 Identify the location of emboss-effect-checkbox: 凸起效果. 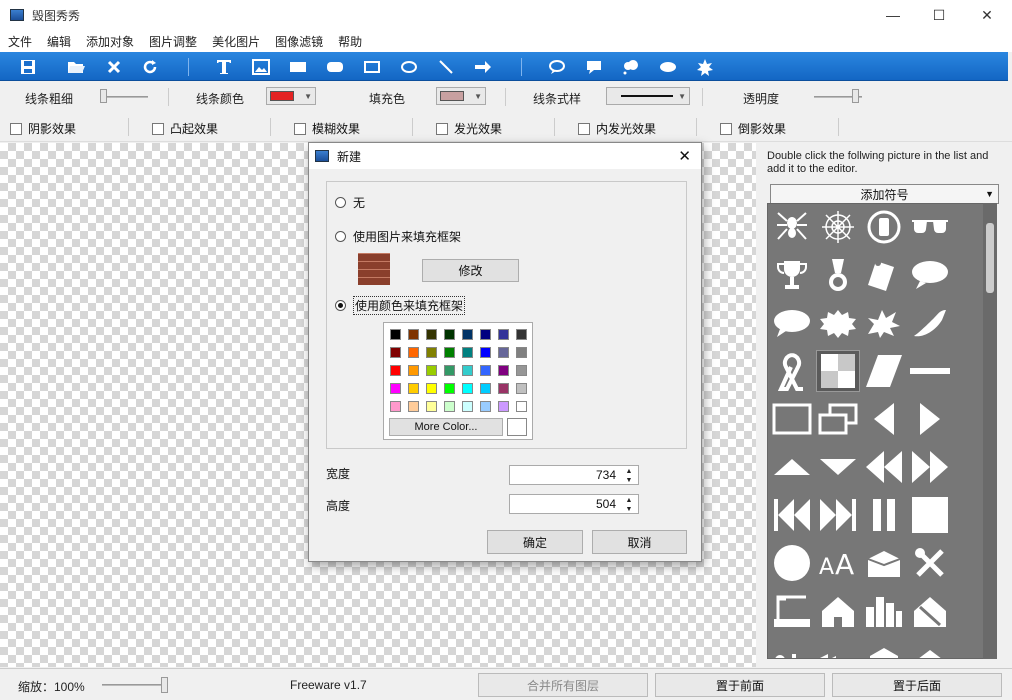
(185, 128).